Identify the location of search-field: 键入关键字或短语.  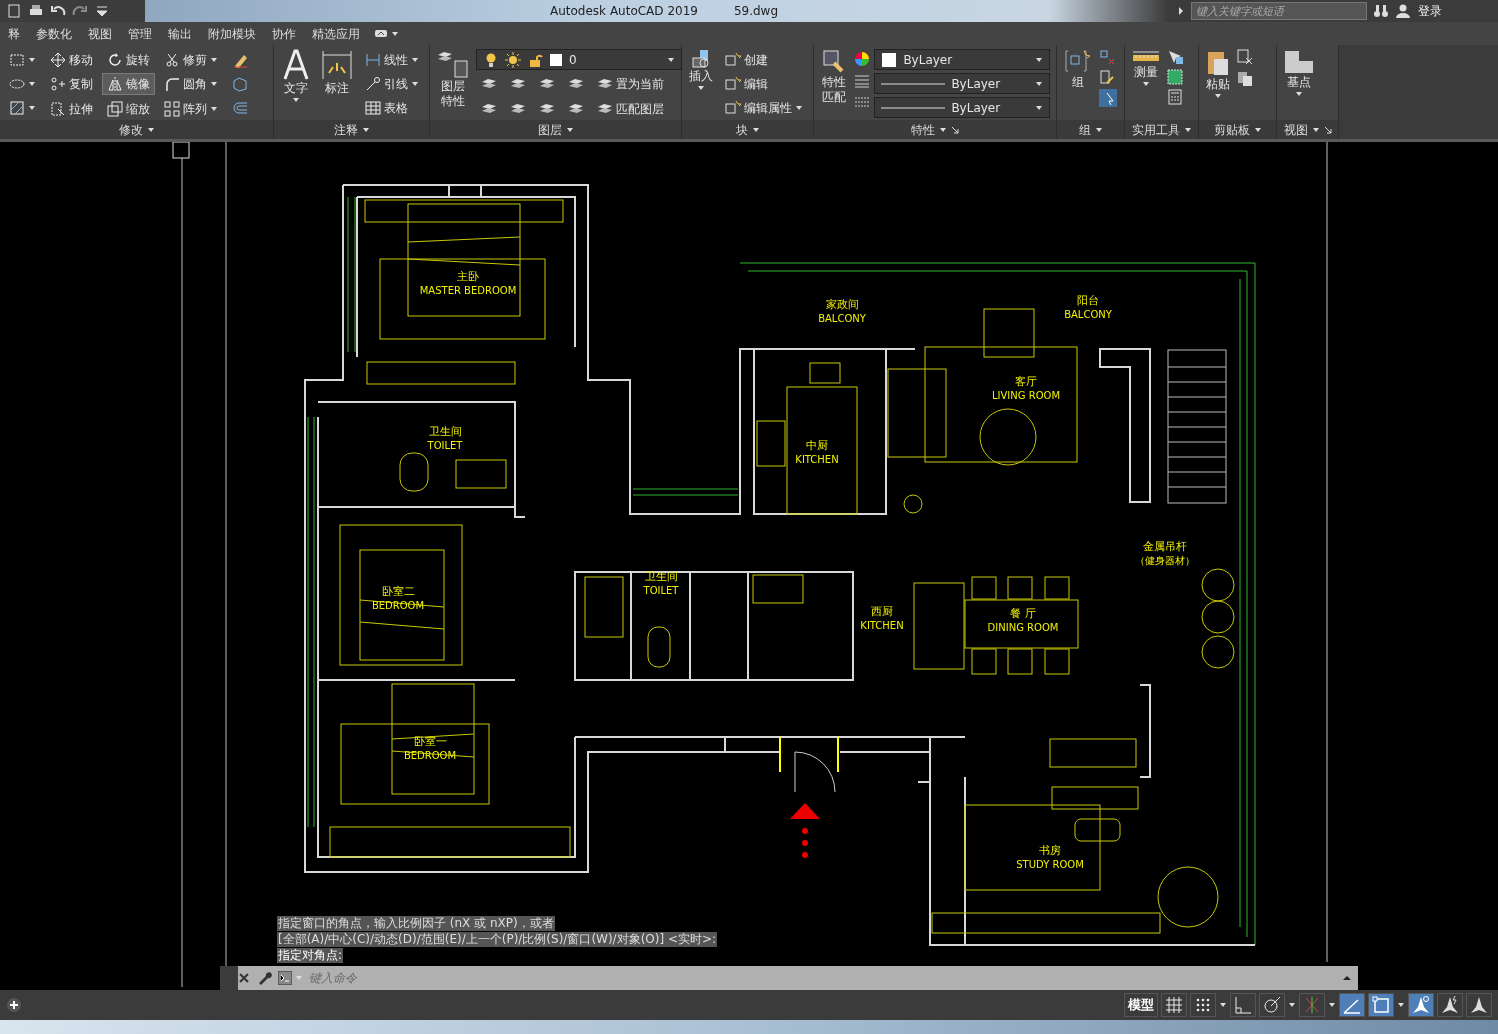
(1279, 11).